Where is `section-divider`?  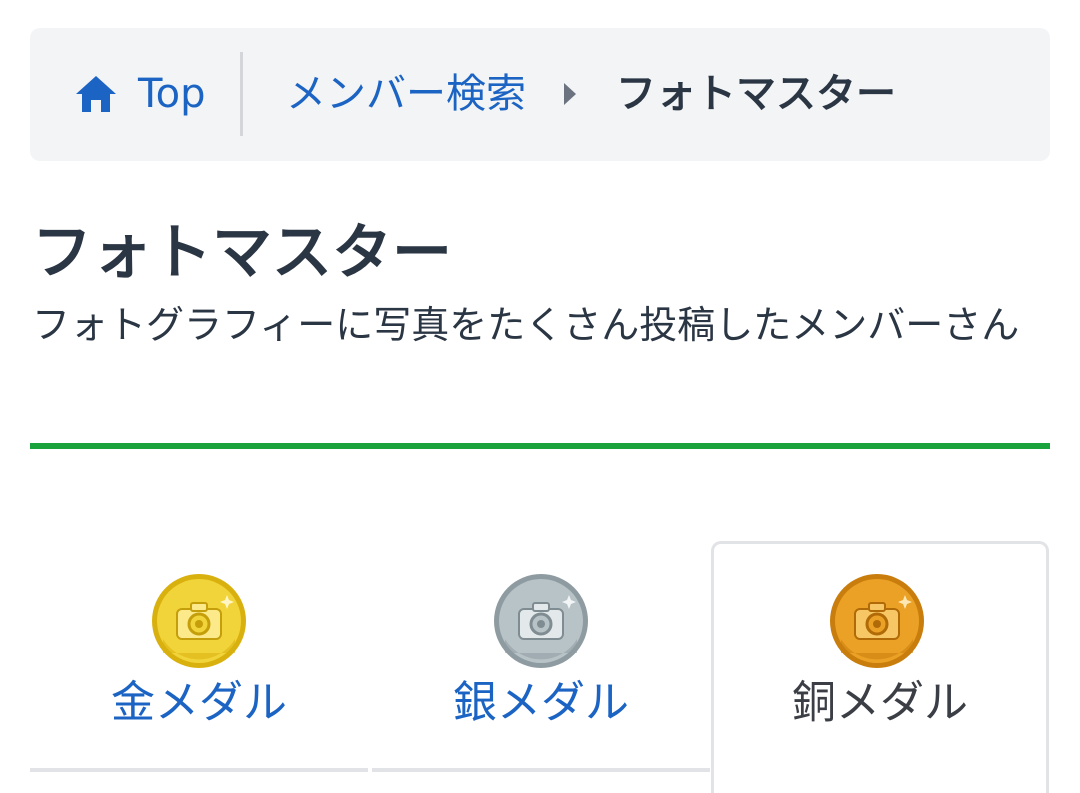 section-divider is located at coordinates (540, 446).